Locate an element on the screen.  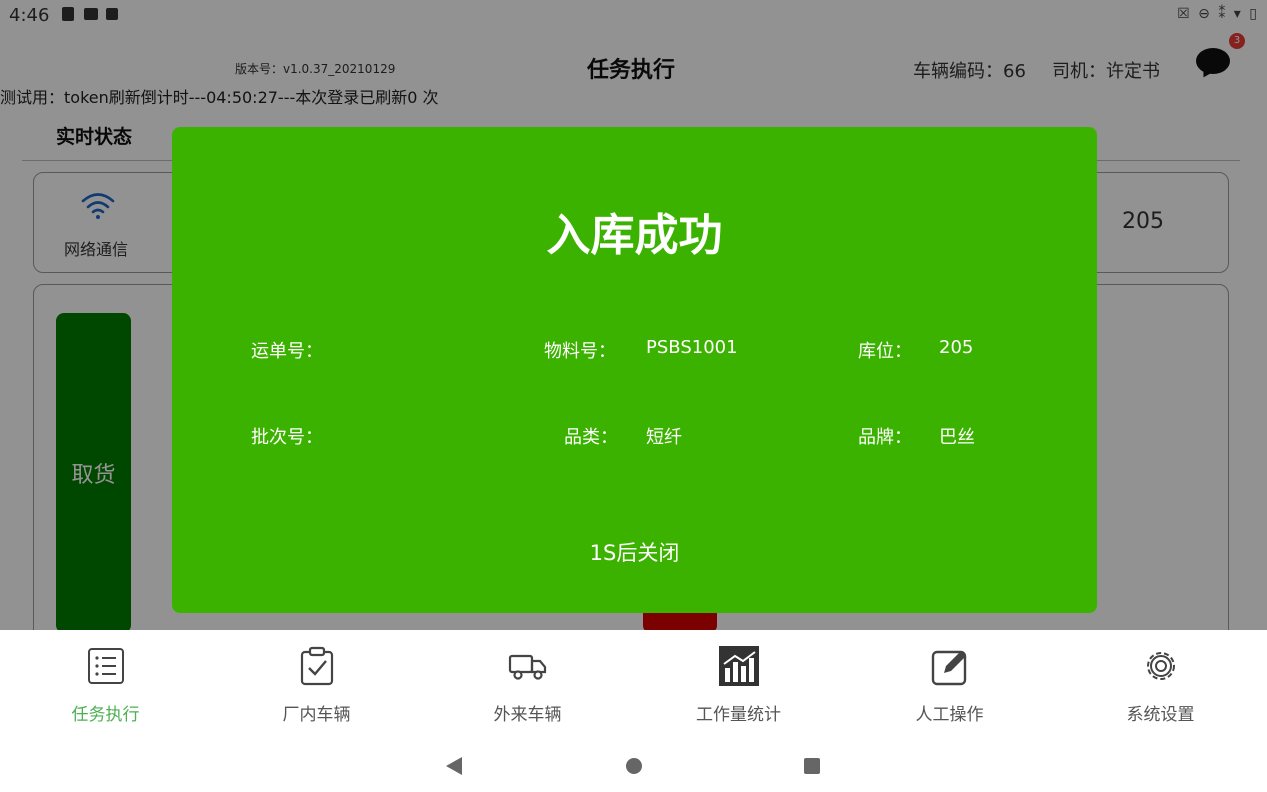
truck-icon is located at coordinates (527, 667).